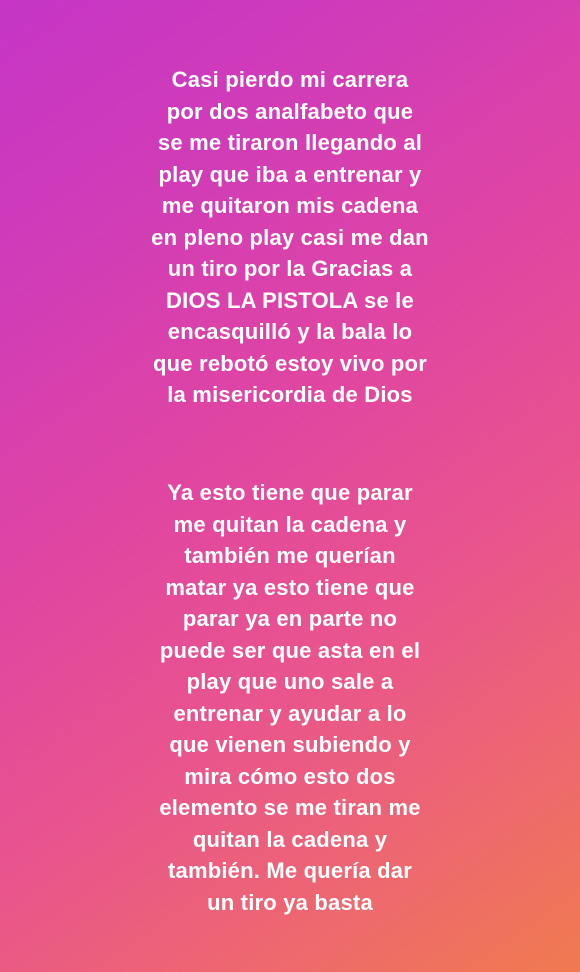 The image size is (580, 972). What do you see at coordinates (290, 331) in the screenshot?
I see `text-line: encasquilló y la bala lo` at bounding box center [290, 331].